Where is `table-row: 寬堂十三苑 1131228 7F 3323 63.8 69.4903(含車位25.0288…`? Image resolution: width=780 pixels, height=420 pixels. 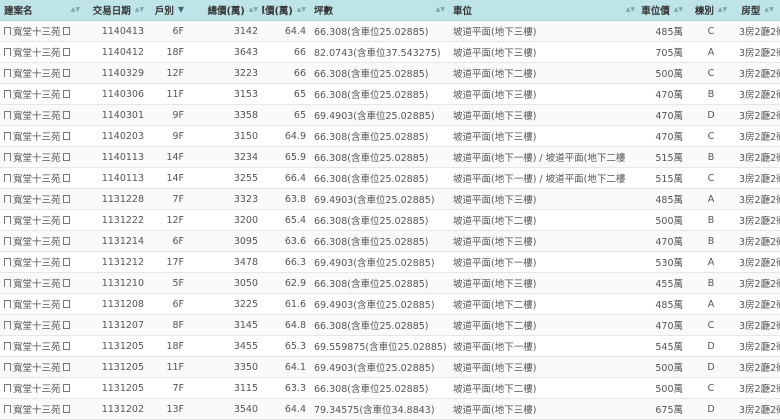 table-row: 寬堂十三苑 1131228 7F 3323 63.8 69.4903(含車位25.0288… is located at coordinates (390, 199).